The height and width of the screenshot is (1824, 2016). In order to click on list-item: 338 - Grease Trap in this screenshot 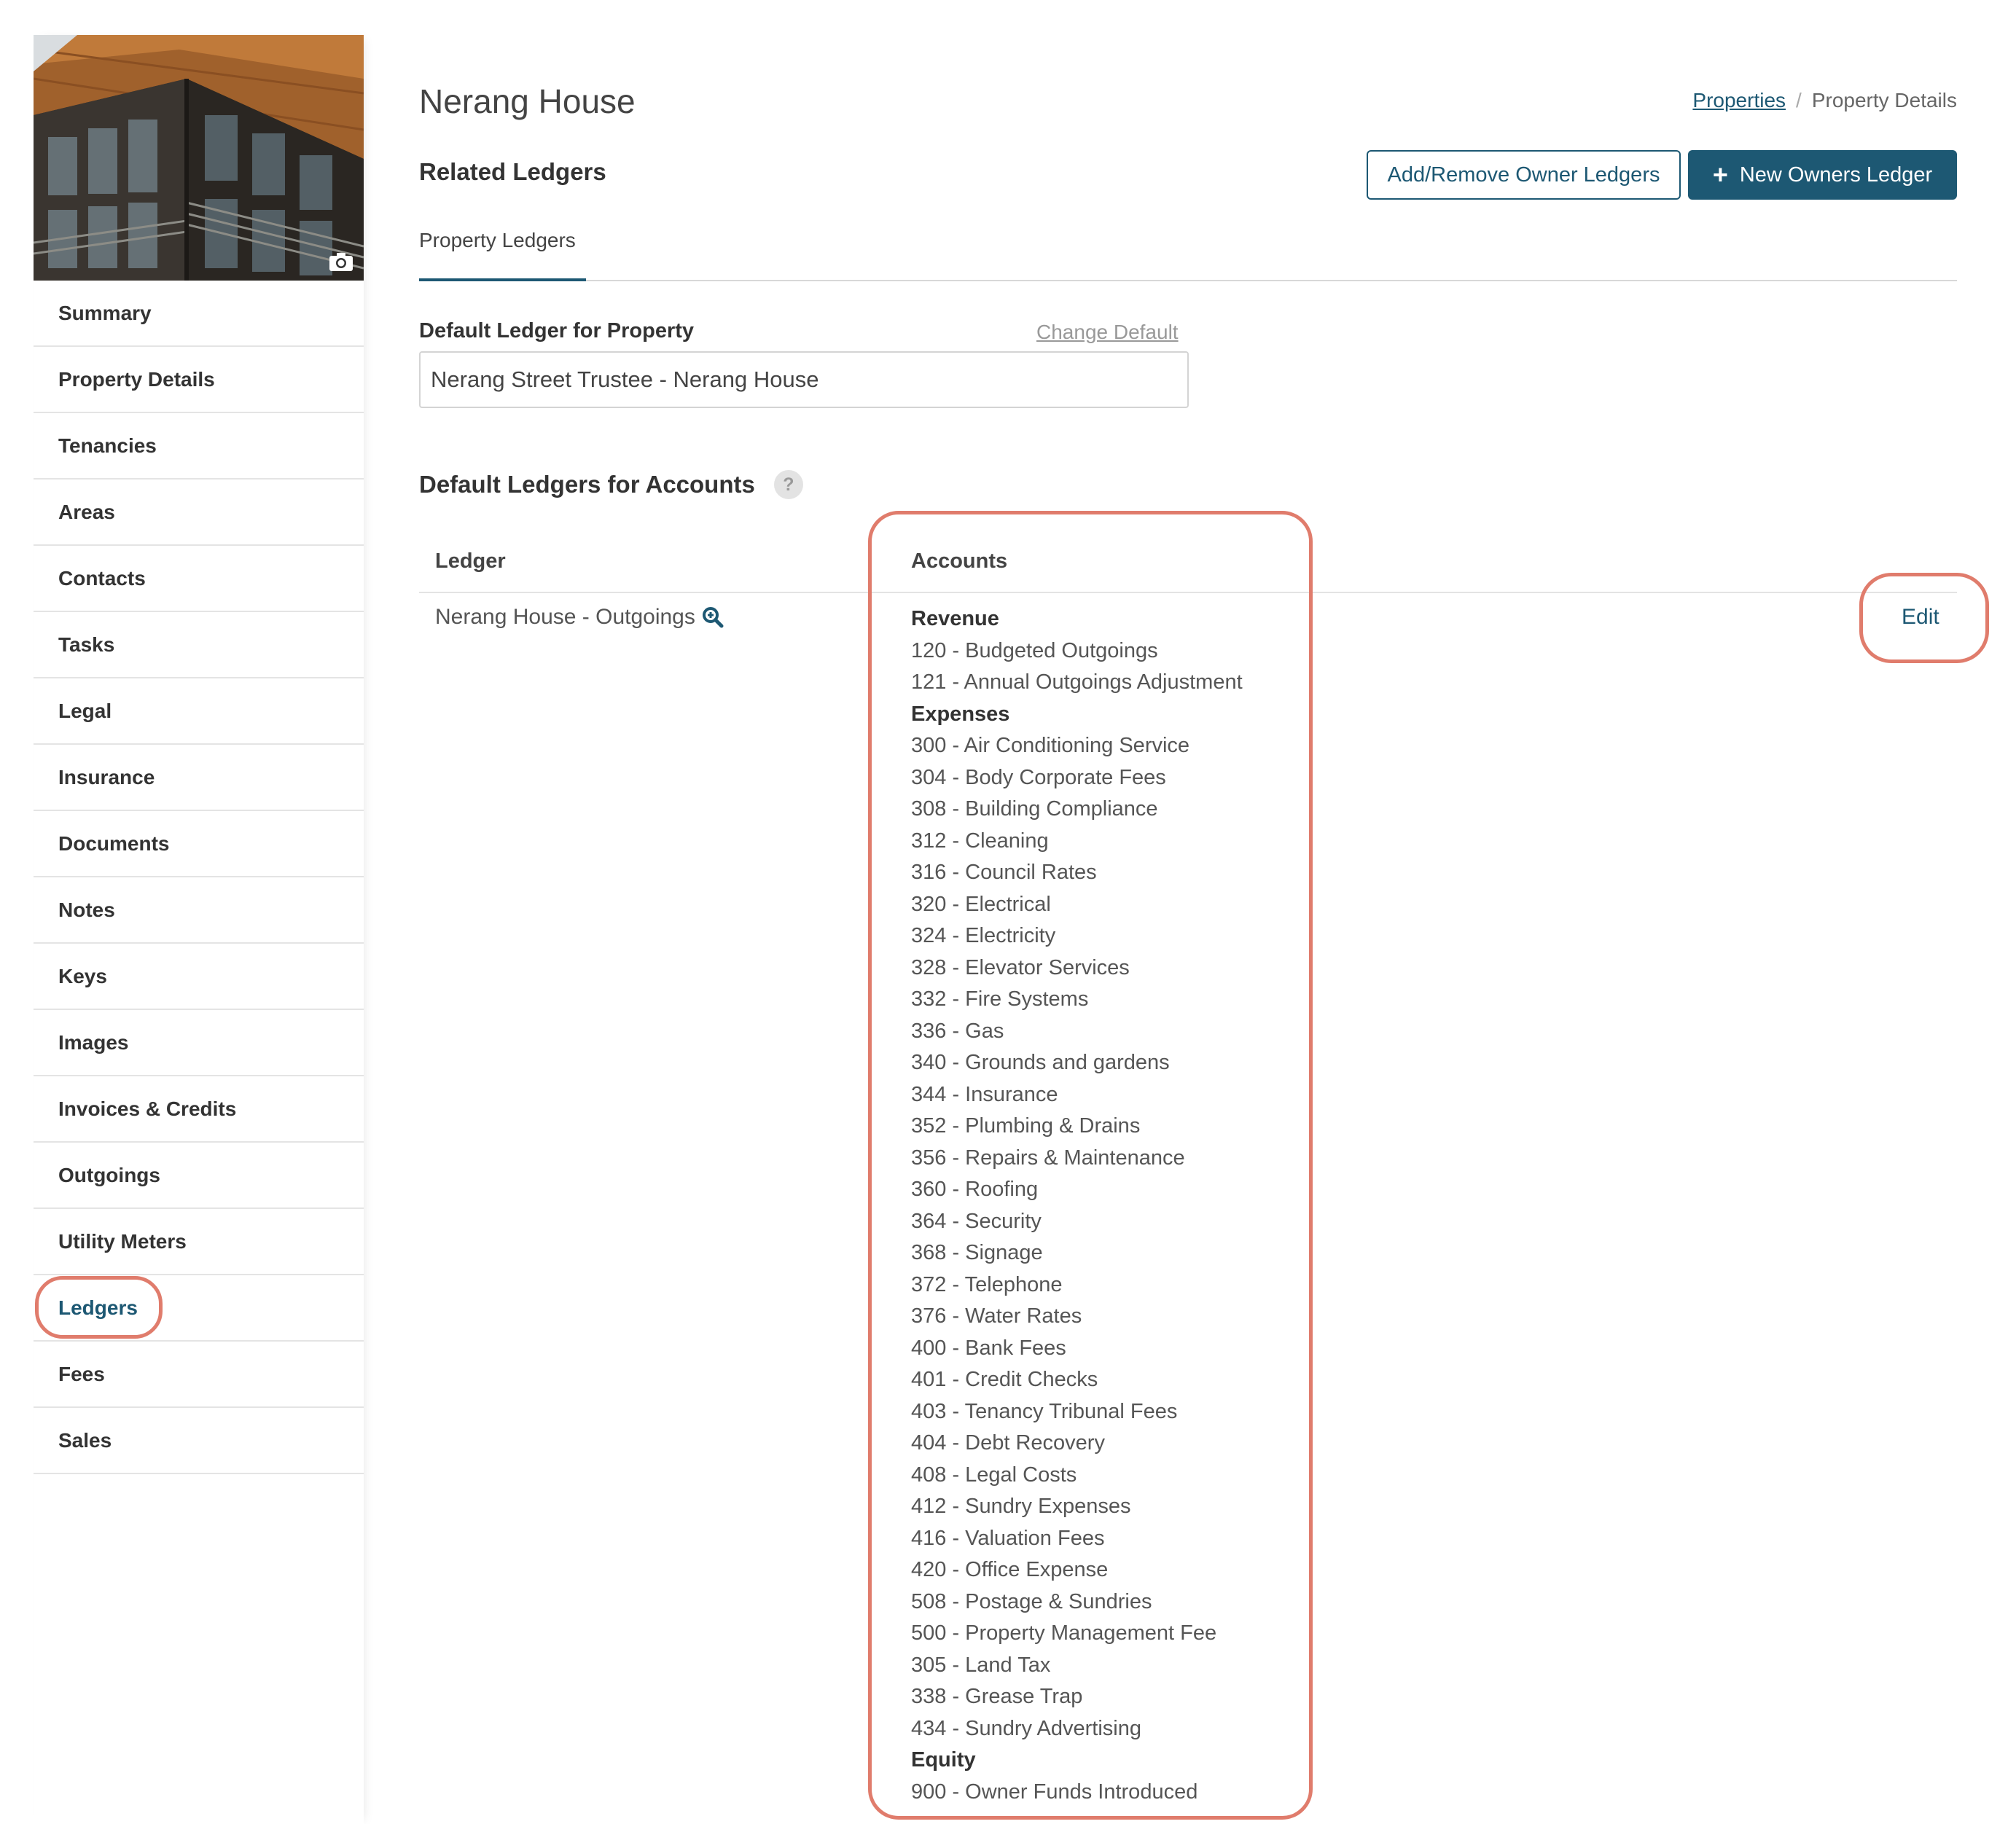, I will do `click(997, 1696)`.